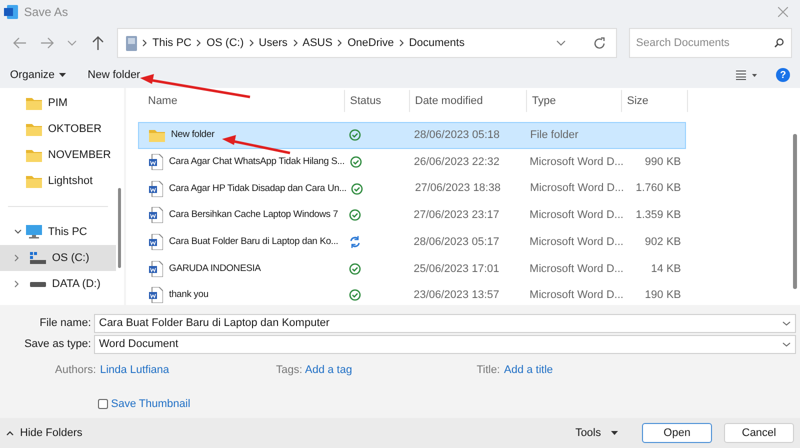  I want to click on field-label: File name:, so click(65, 324).